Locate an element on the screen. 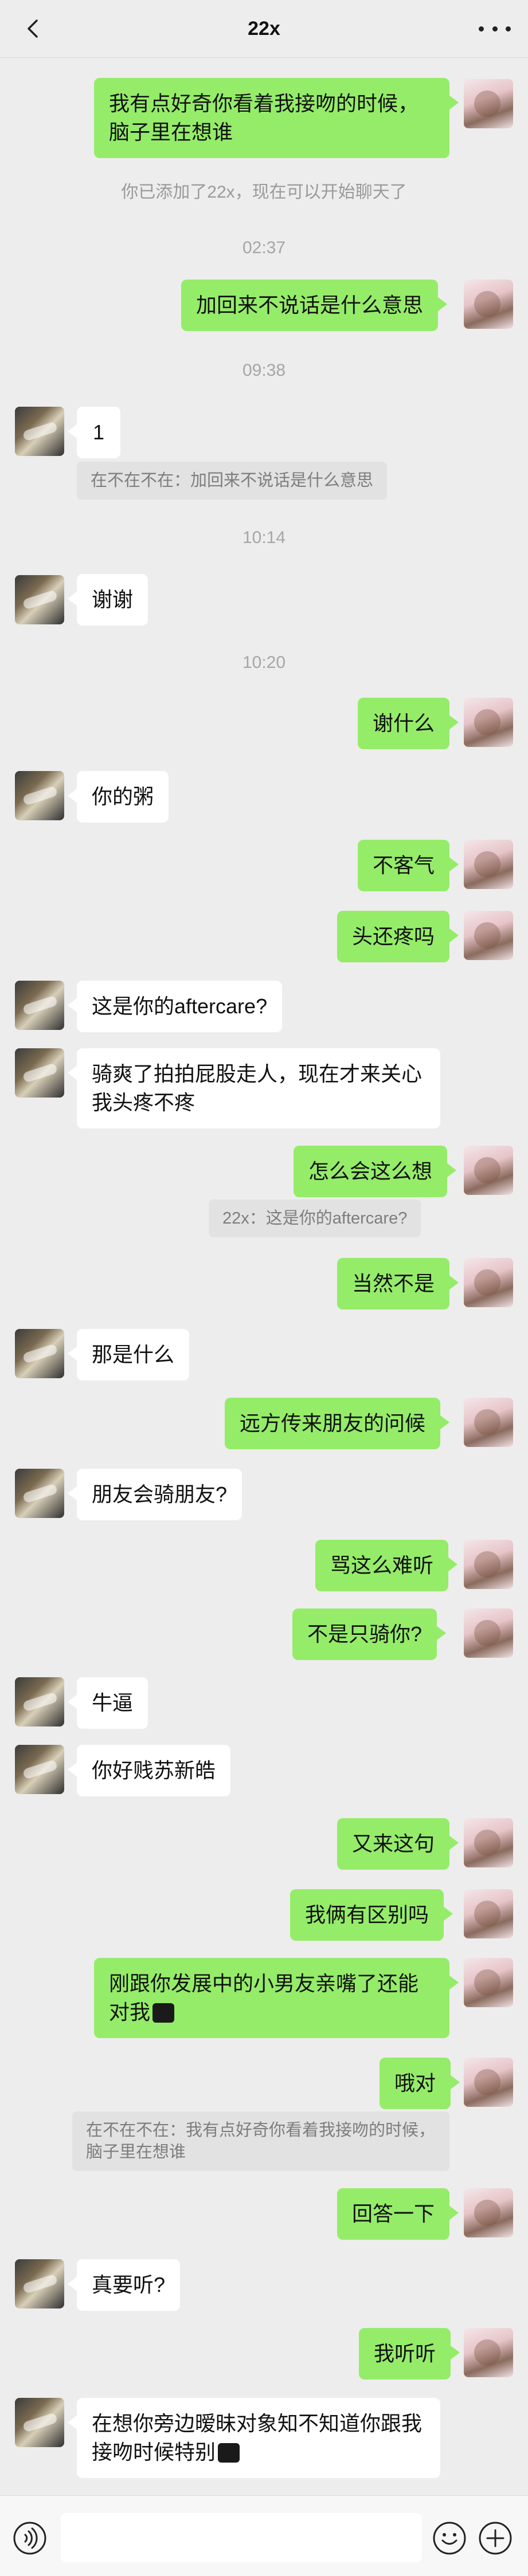 The height and width of the screenshot is (2576, 528). sent-message: 骂这么难听 is located at coordinates (386, 1565).